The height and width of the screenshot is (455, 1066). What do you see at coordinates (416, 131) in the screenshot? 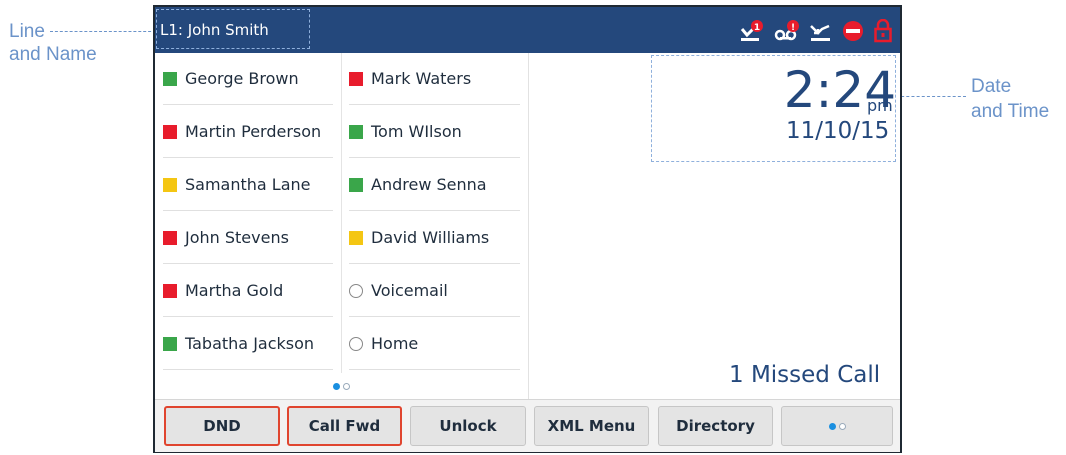
I see `contact-name: Tom WIlson` at bounding box center [416, 131].